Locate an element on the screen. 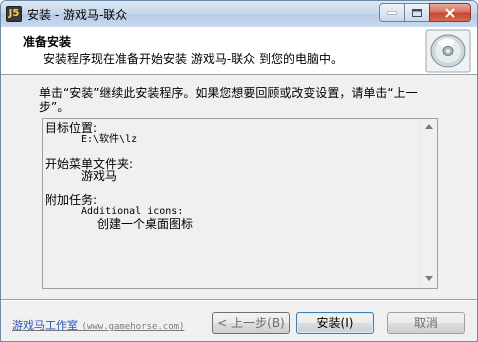 This screenshot has height=342, width=478. studio-link: 游戏马工作室 (www.gamehorse.com) is located at coordinates (98, 325).